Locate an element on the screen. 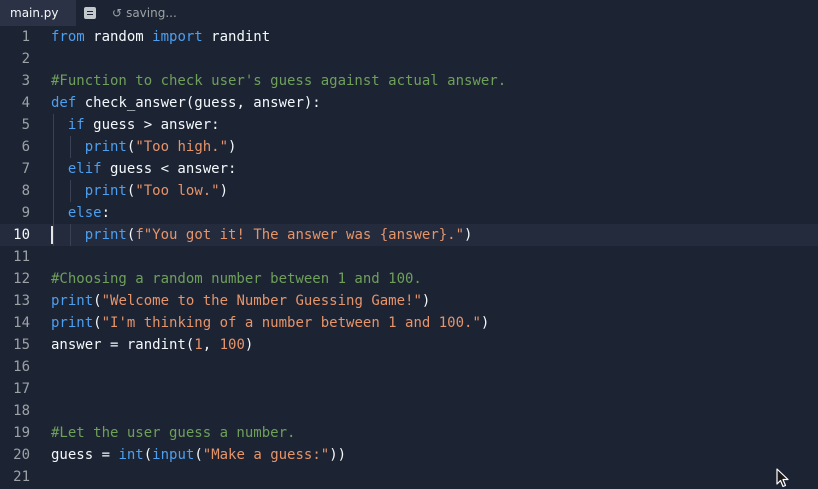 The width and height of the screenshot is (818, 489). line-number: 19 is located at coordinates (21, 433).